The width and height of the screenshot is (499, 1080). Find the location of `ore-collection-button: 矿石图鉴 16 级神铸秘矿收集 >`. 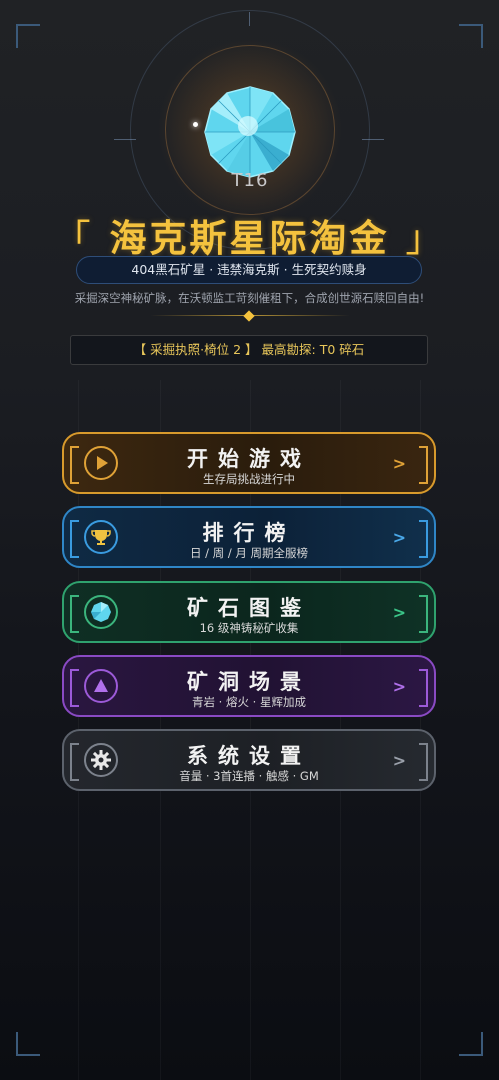

ore-collection-button: 矿石图鉴 16 级神铸秘矿收集 > is located at coordinates (249, 612).